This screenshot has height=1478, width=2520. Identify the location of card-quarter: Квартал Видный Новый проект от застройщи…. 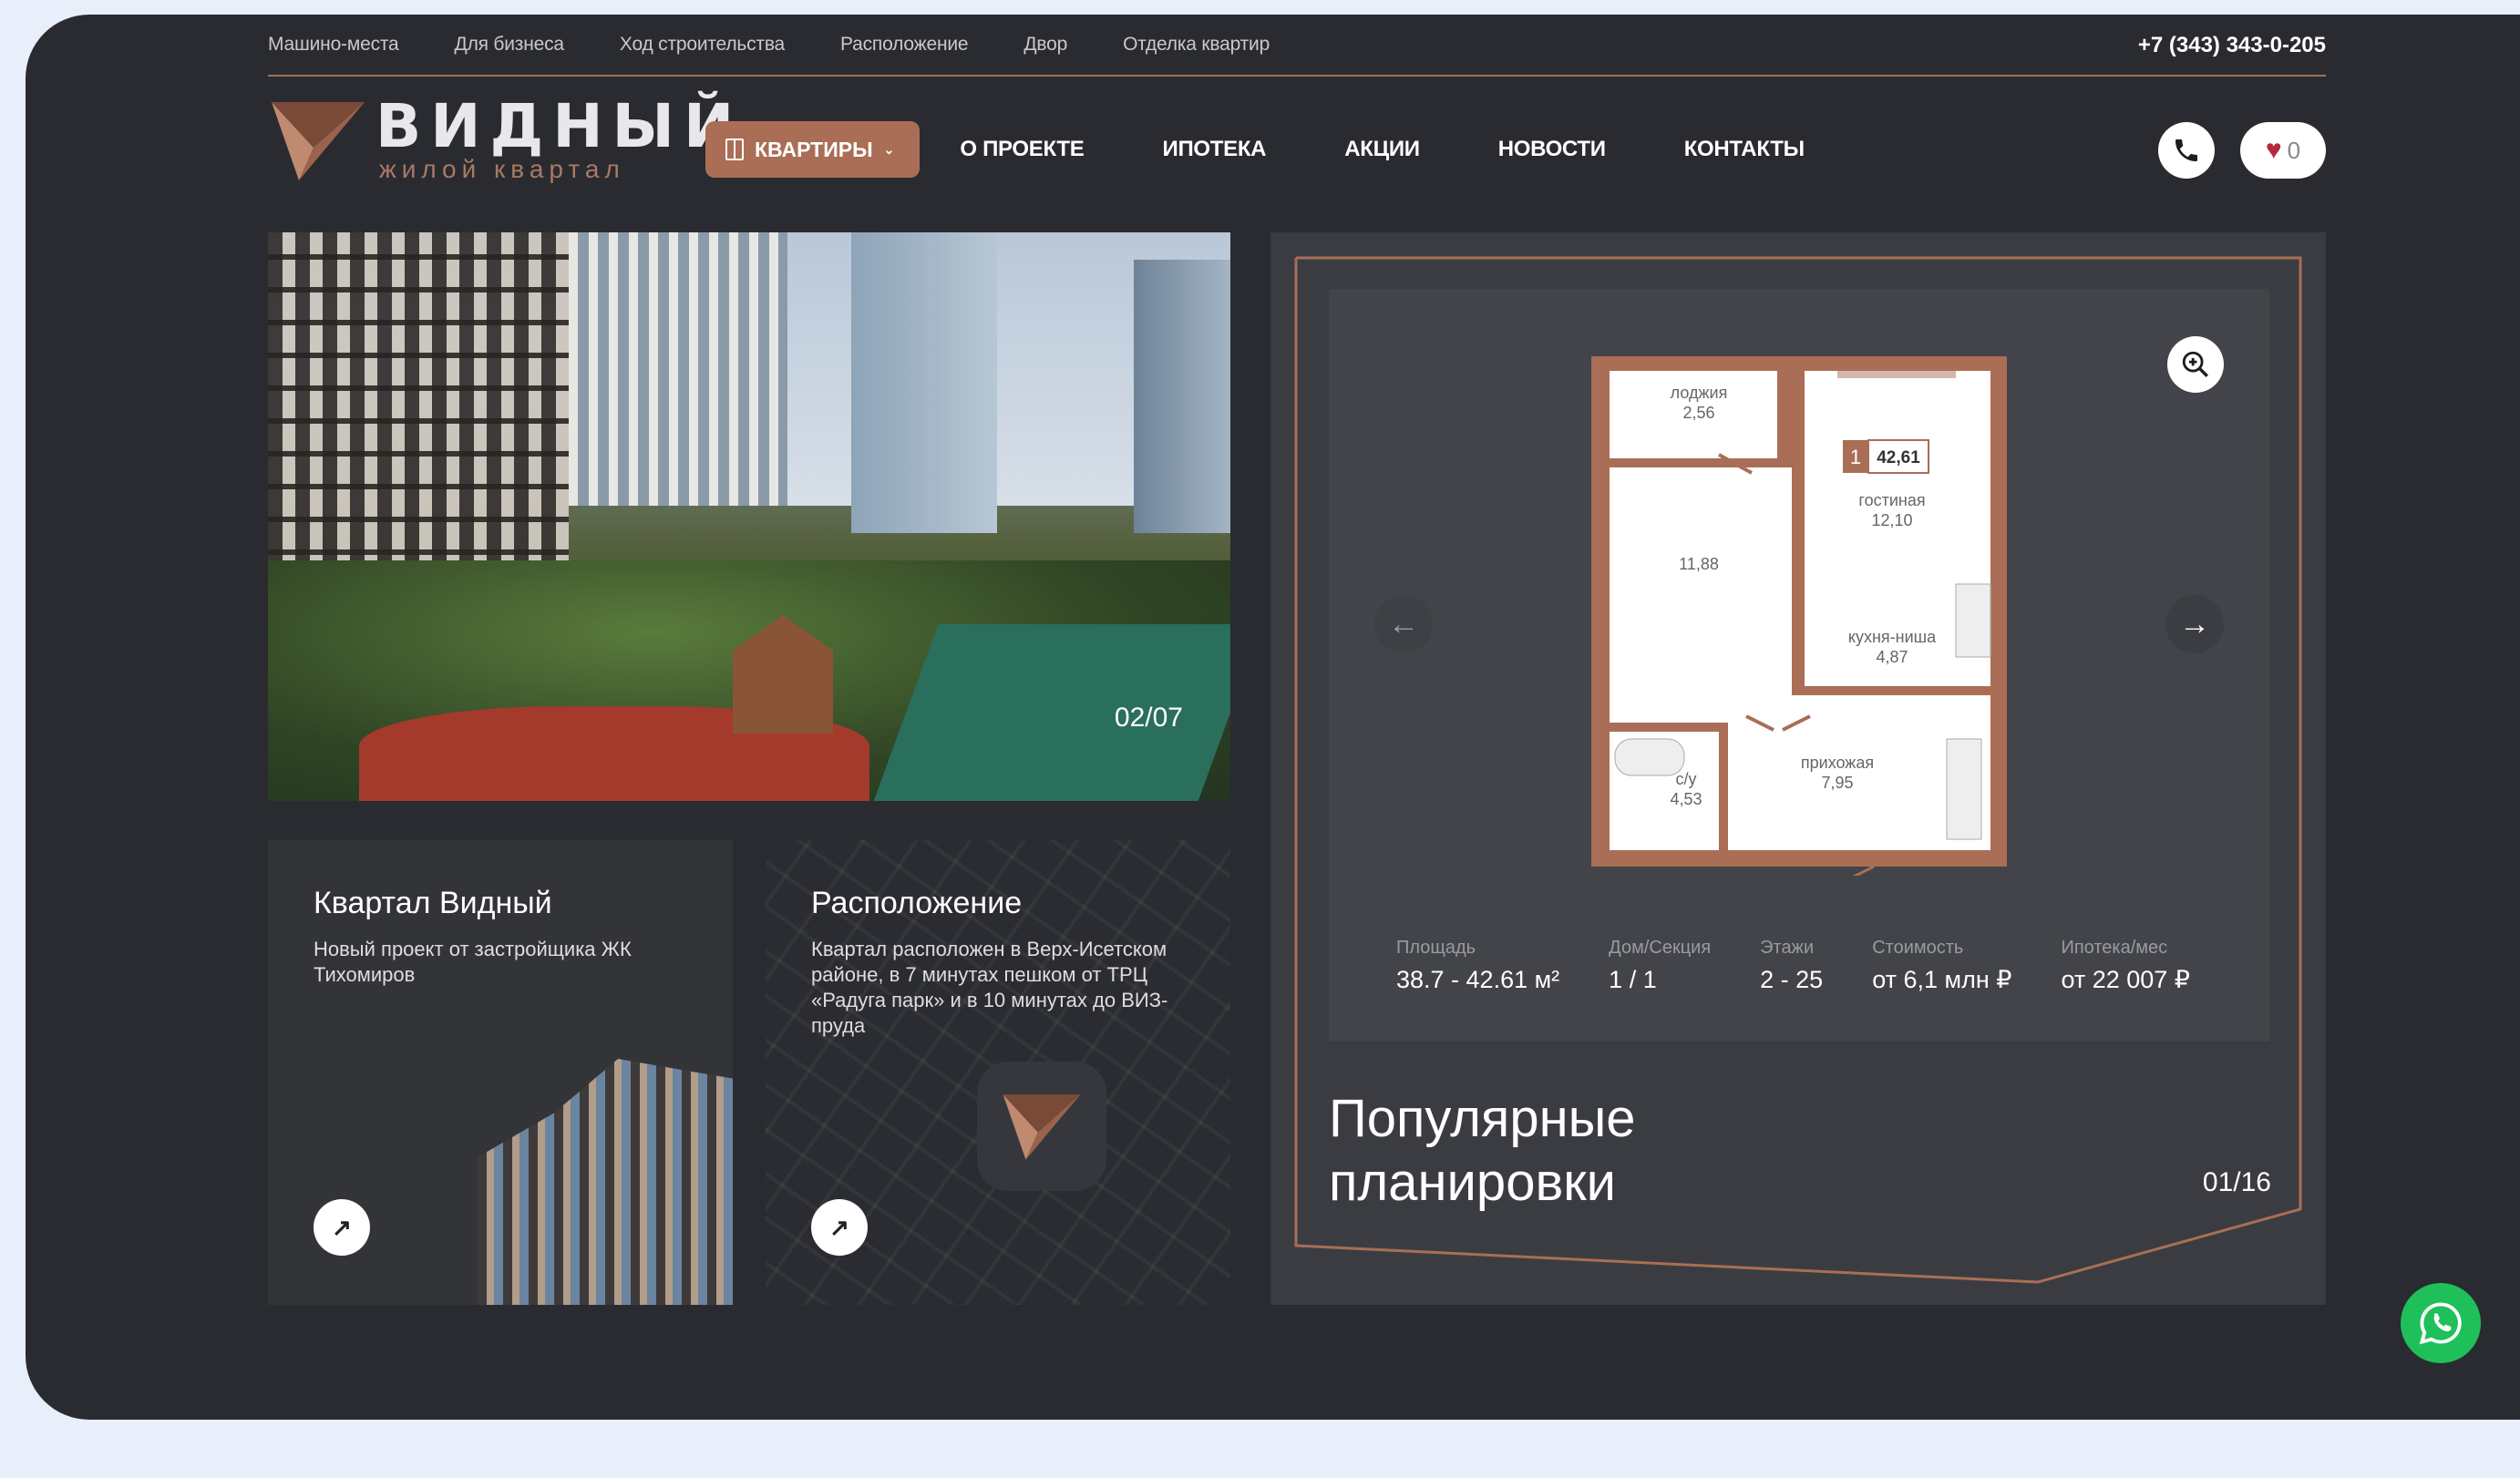
(501, 1073).